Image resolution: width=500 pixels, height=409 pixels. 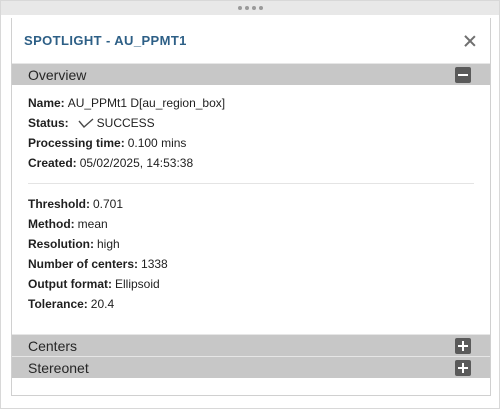 What do you see at coordinates (251, 224) in the screenshot?
I see `method-row: Method: mean` at bounding box center [251, 224].